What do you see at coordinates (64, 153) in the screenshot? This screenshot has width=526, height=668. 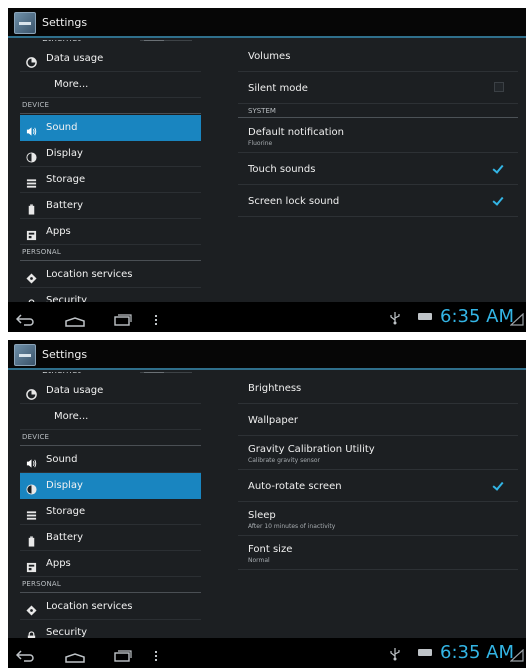 I see `sidebar-item-label: Display` at bounding box center [64, 153].